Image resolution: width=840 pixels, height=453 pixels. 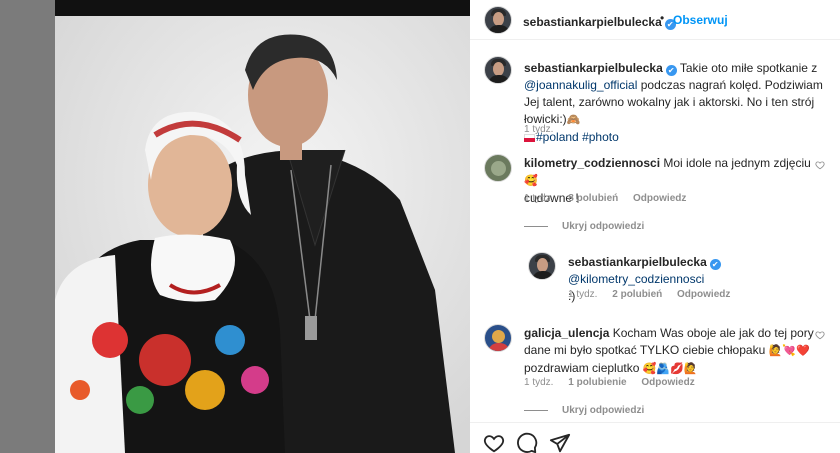 What do you see at coordinates (637, 294) in the screenshot?
I see `reply-likes: 2 polubień` at bounding box center [637, 294].